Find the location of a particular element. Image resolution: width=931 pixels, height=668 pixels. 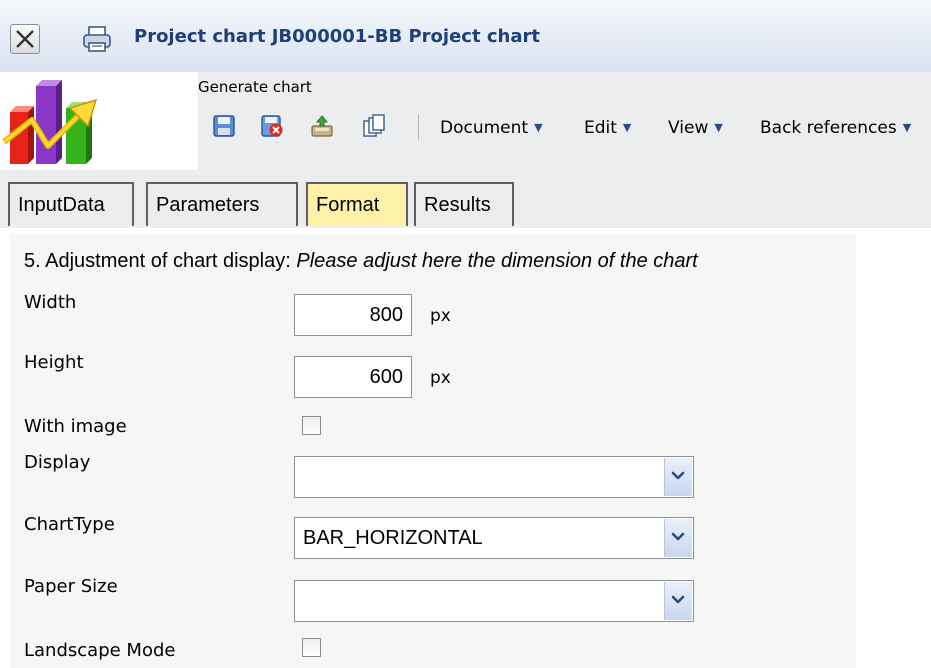

display-label: Display is located at coordinates (57, 462).